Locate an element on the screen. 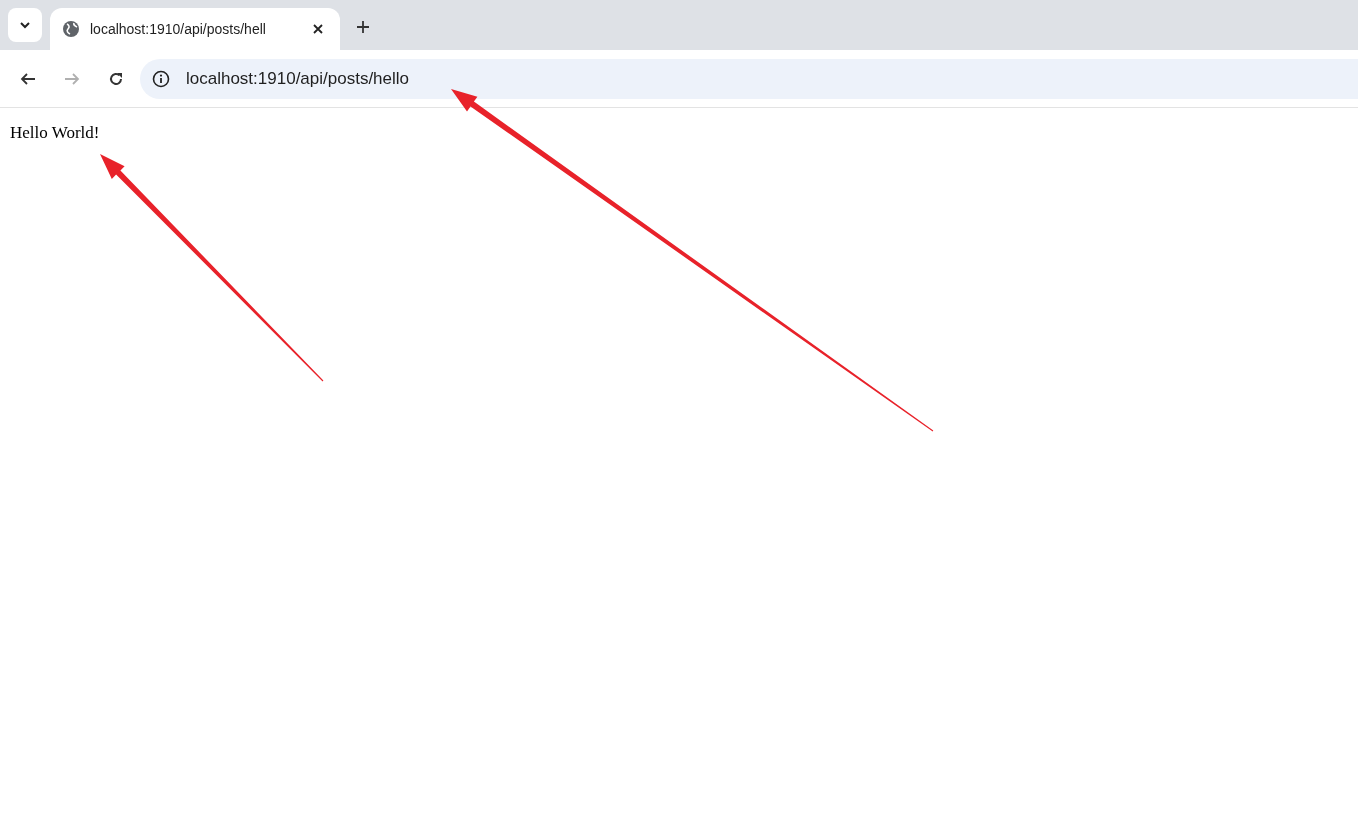 The height and width of the screenshot is (820, 1358). url-text: localhost:1910/api/posts/hello is located at coordinates (298, 78).